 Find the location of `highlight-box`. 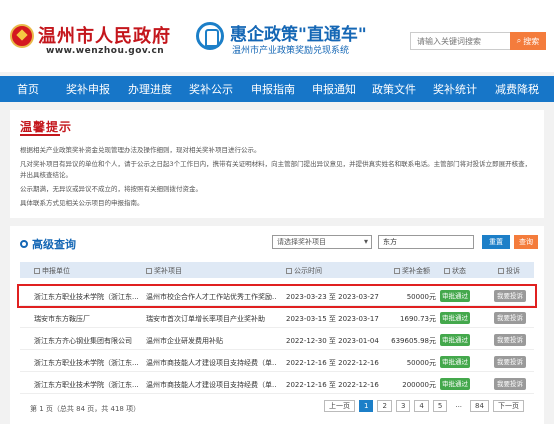

highlight-box is located at coordinates (277, 296).